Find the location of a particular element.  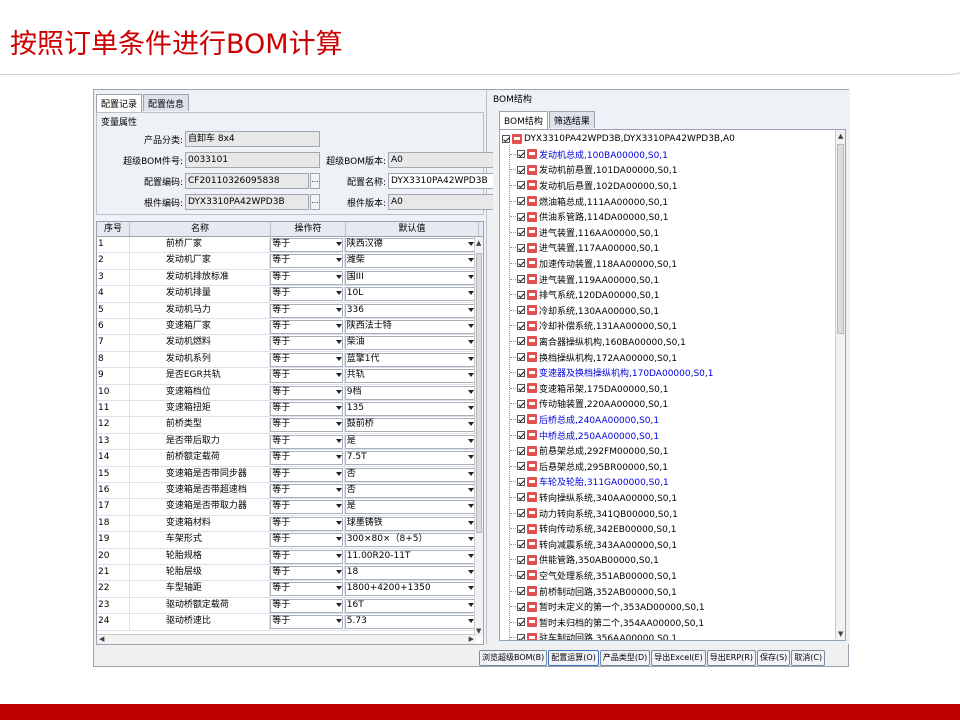

table-row: 17 变速箱是否带取力器 等于 是 is located at coordinates (287, 507).